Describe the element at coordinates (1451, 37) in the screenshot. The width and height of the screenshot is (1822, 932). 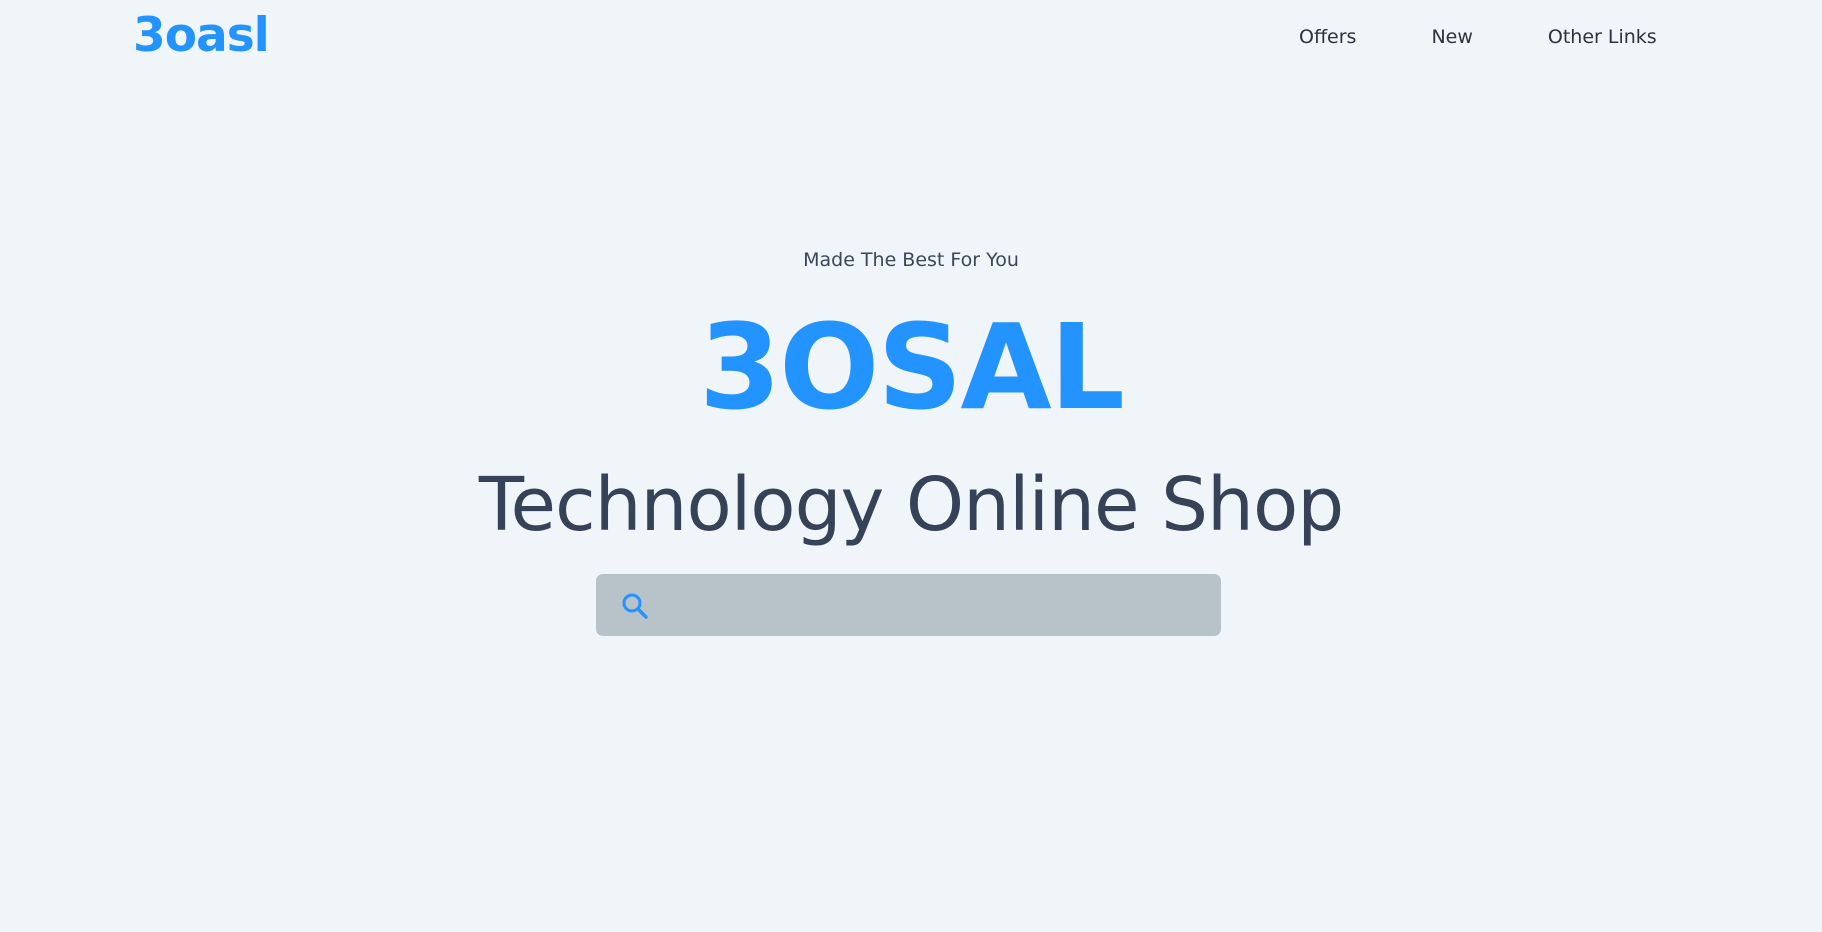
I see `nav-link-new: New` at that location.